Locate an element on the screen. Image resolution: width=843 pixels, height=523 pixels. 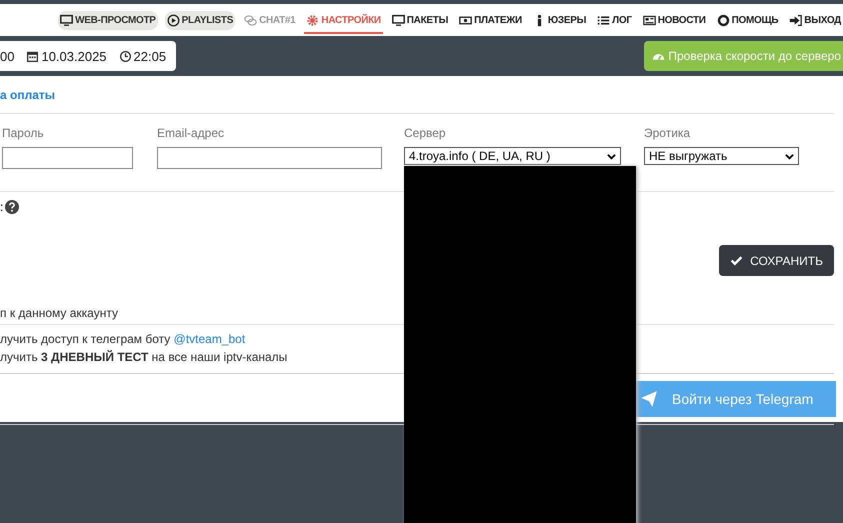
calendar-icon is located at coordinates (33, 56).